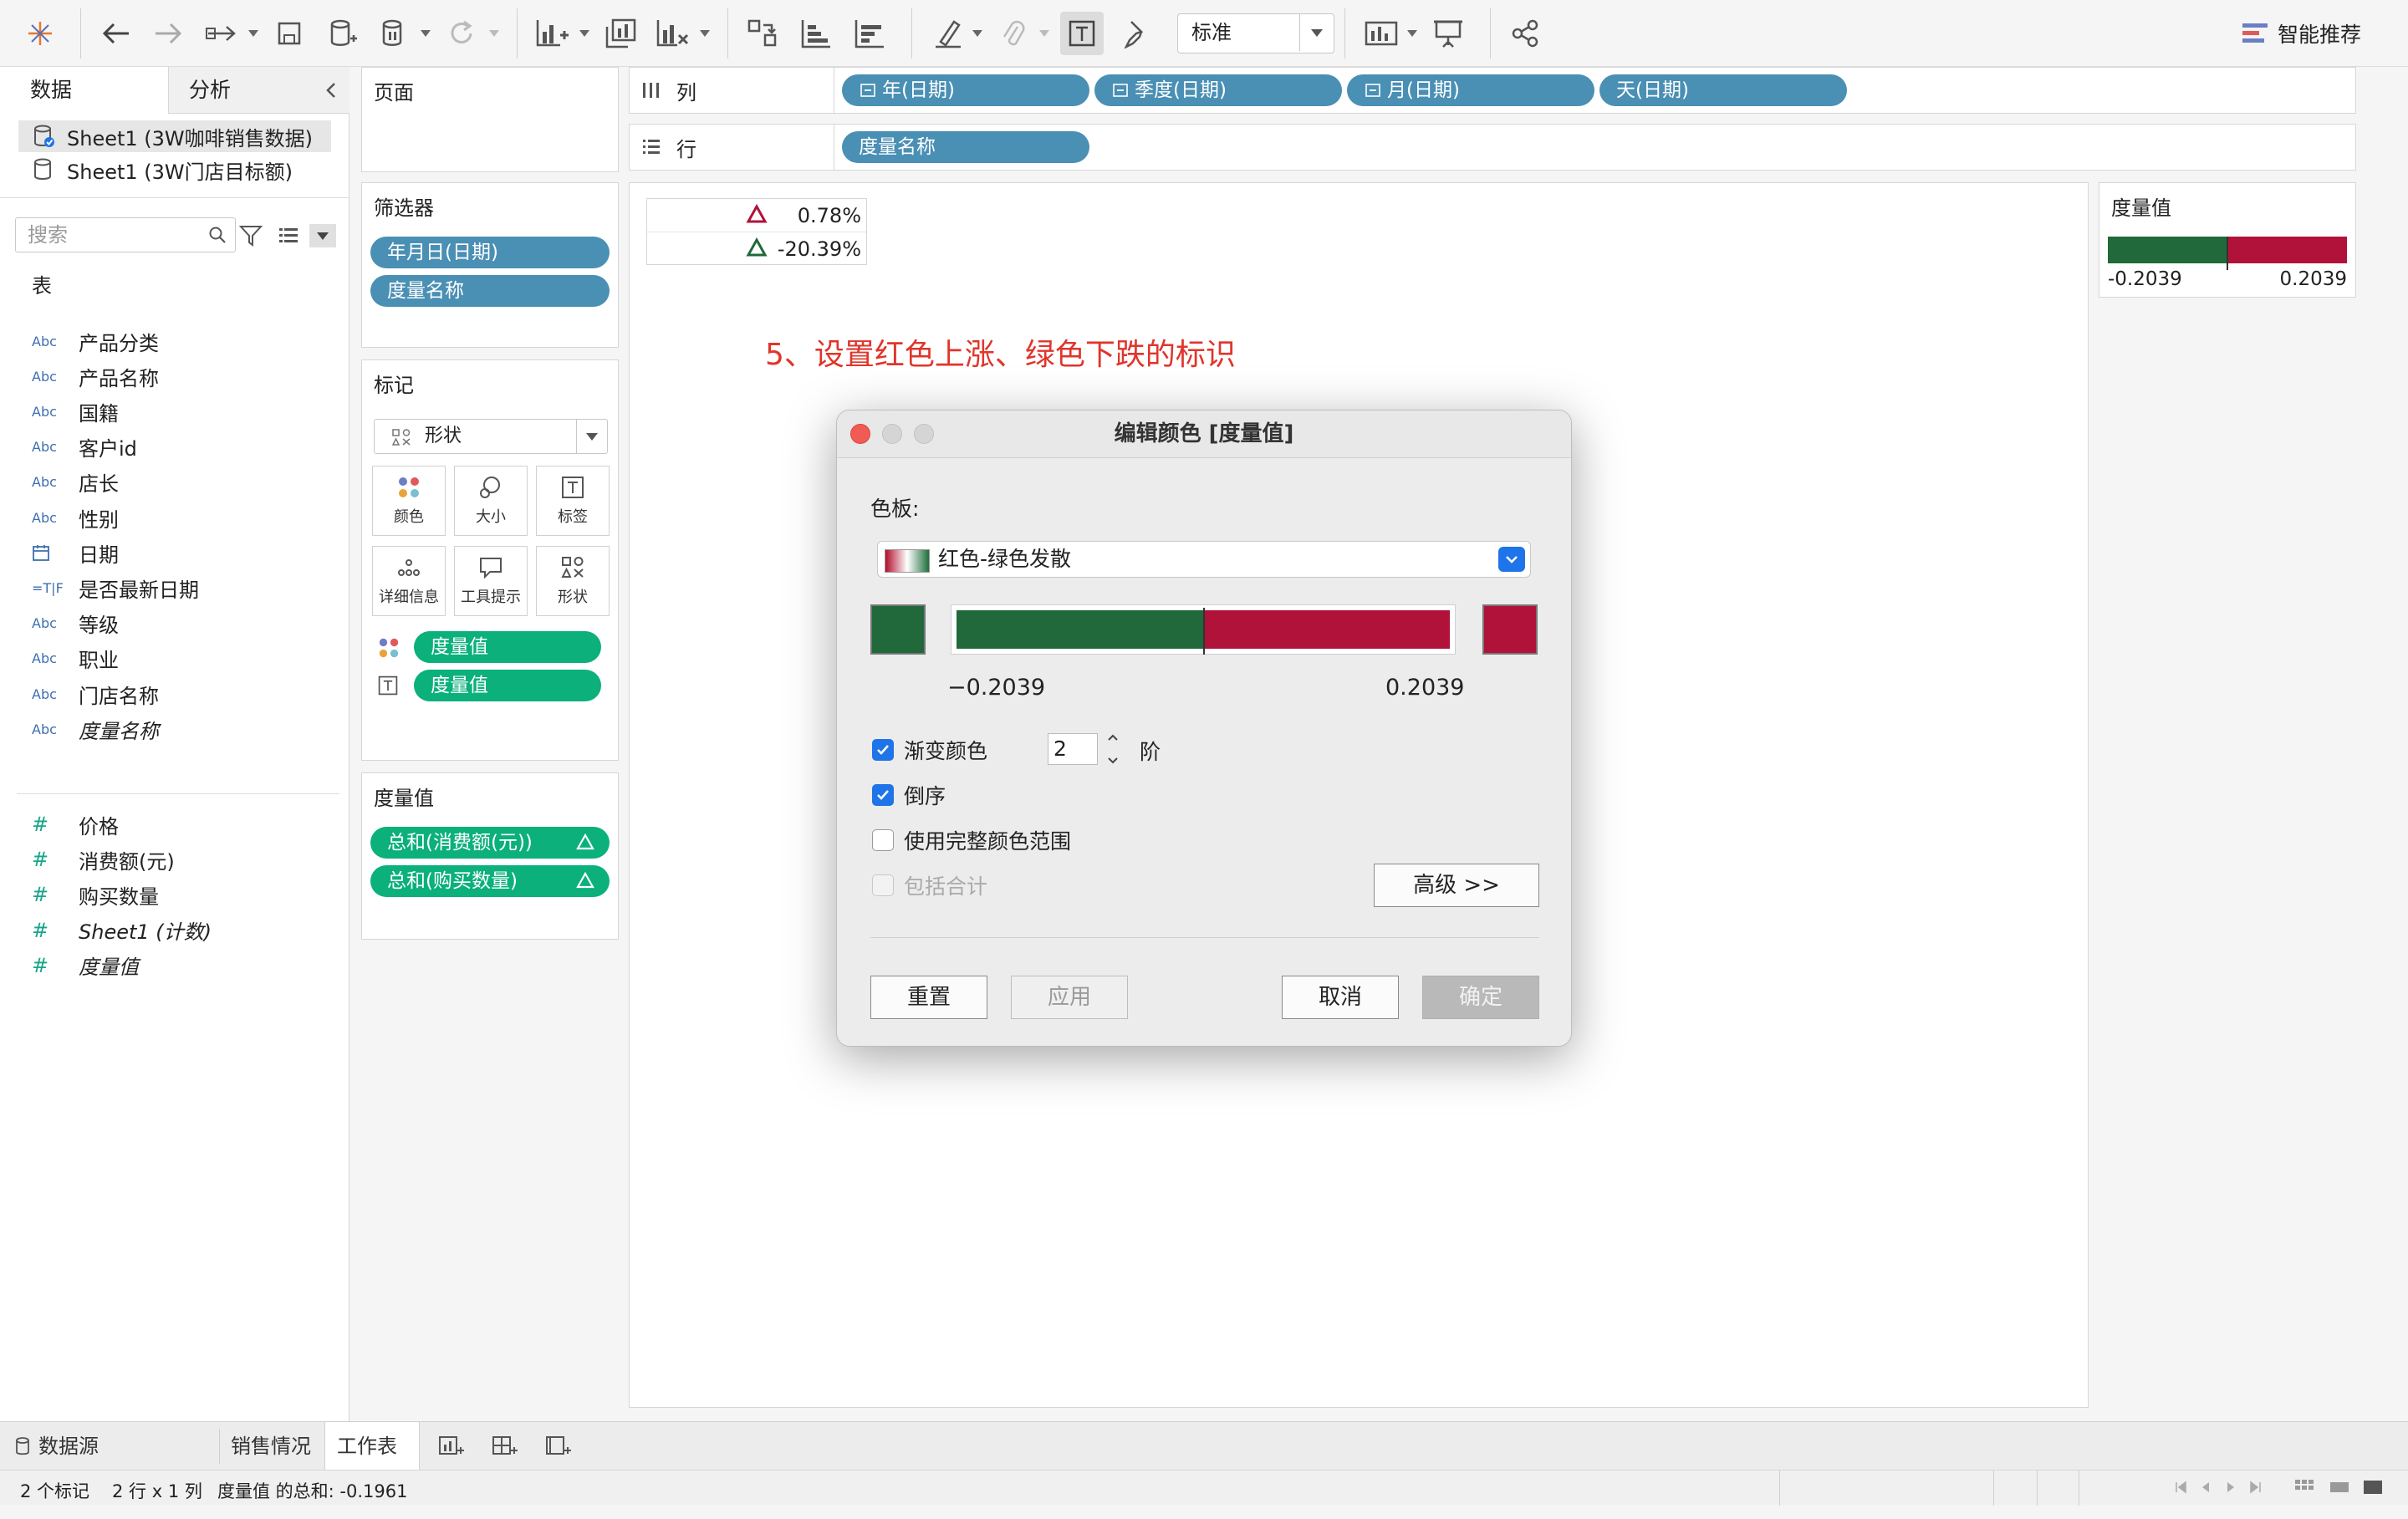 The width and height of the screenshot is (2408, 1519). I want to click on new-story-icon, so click(558, 1446).